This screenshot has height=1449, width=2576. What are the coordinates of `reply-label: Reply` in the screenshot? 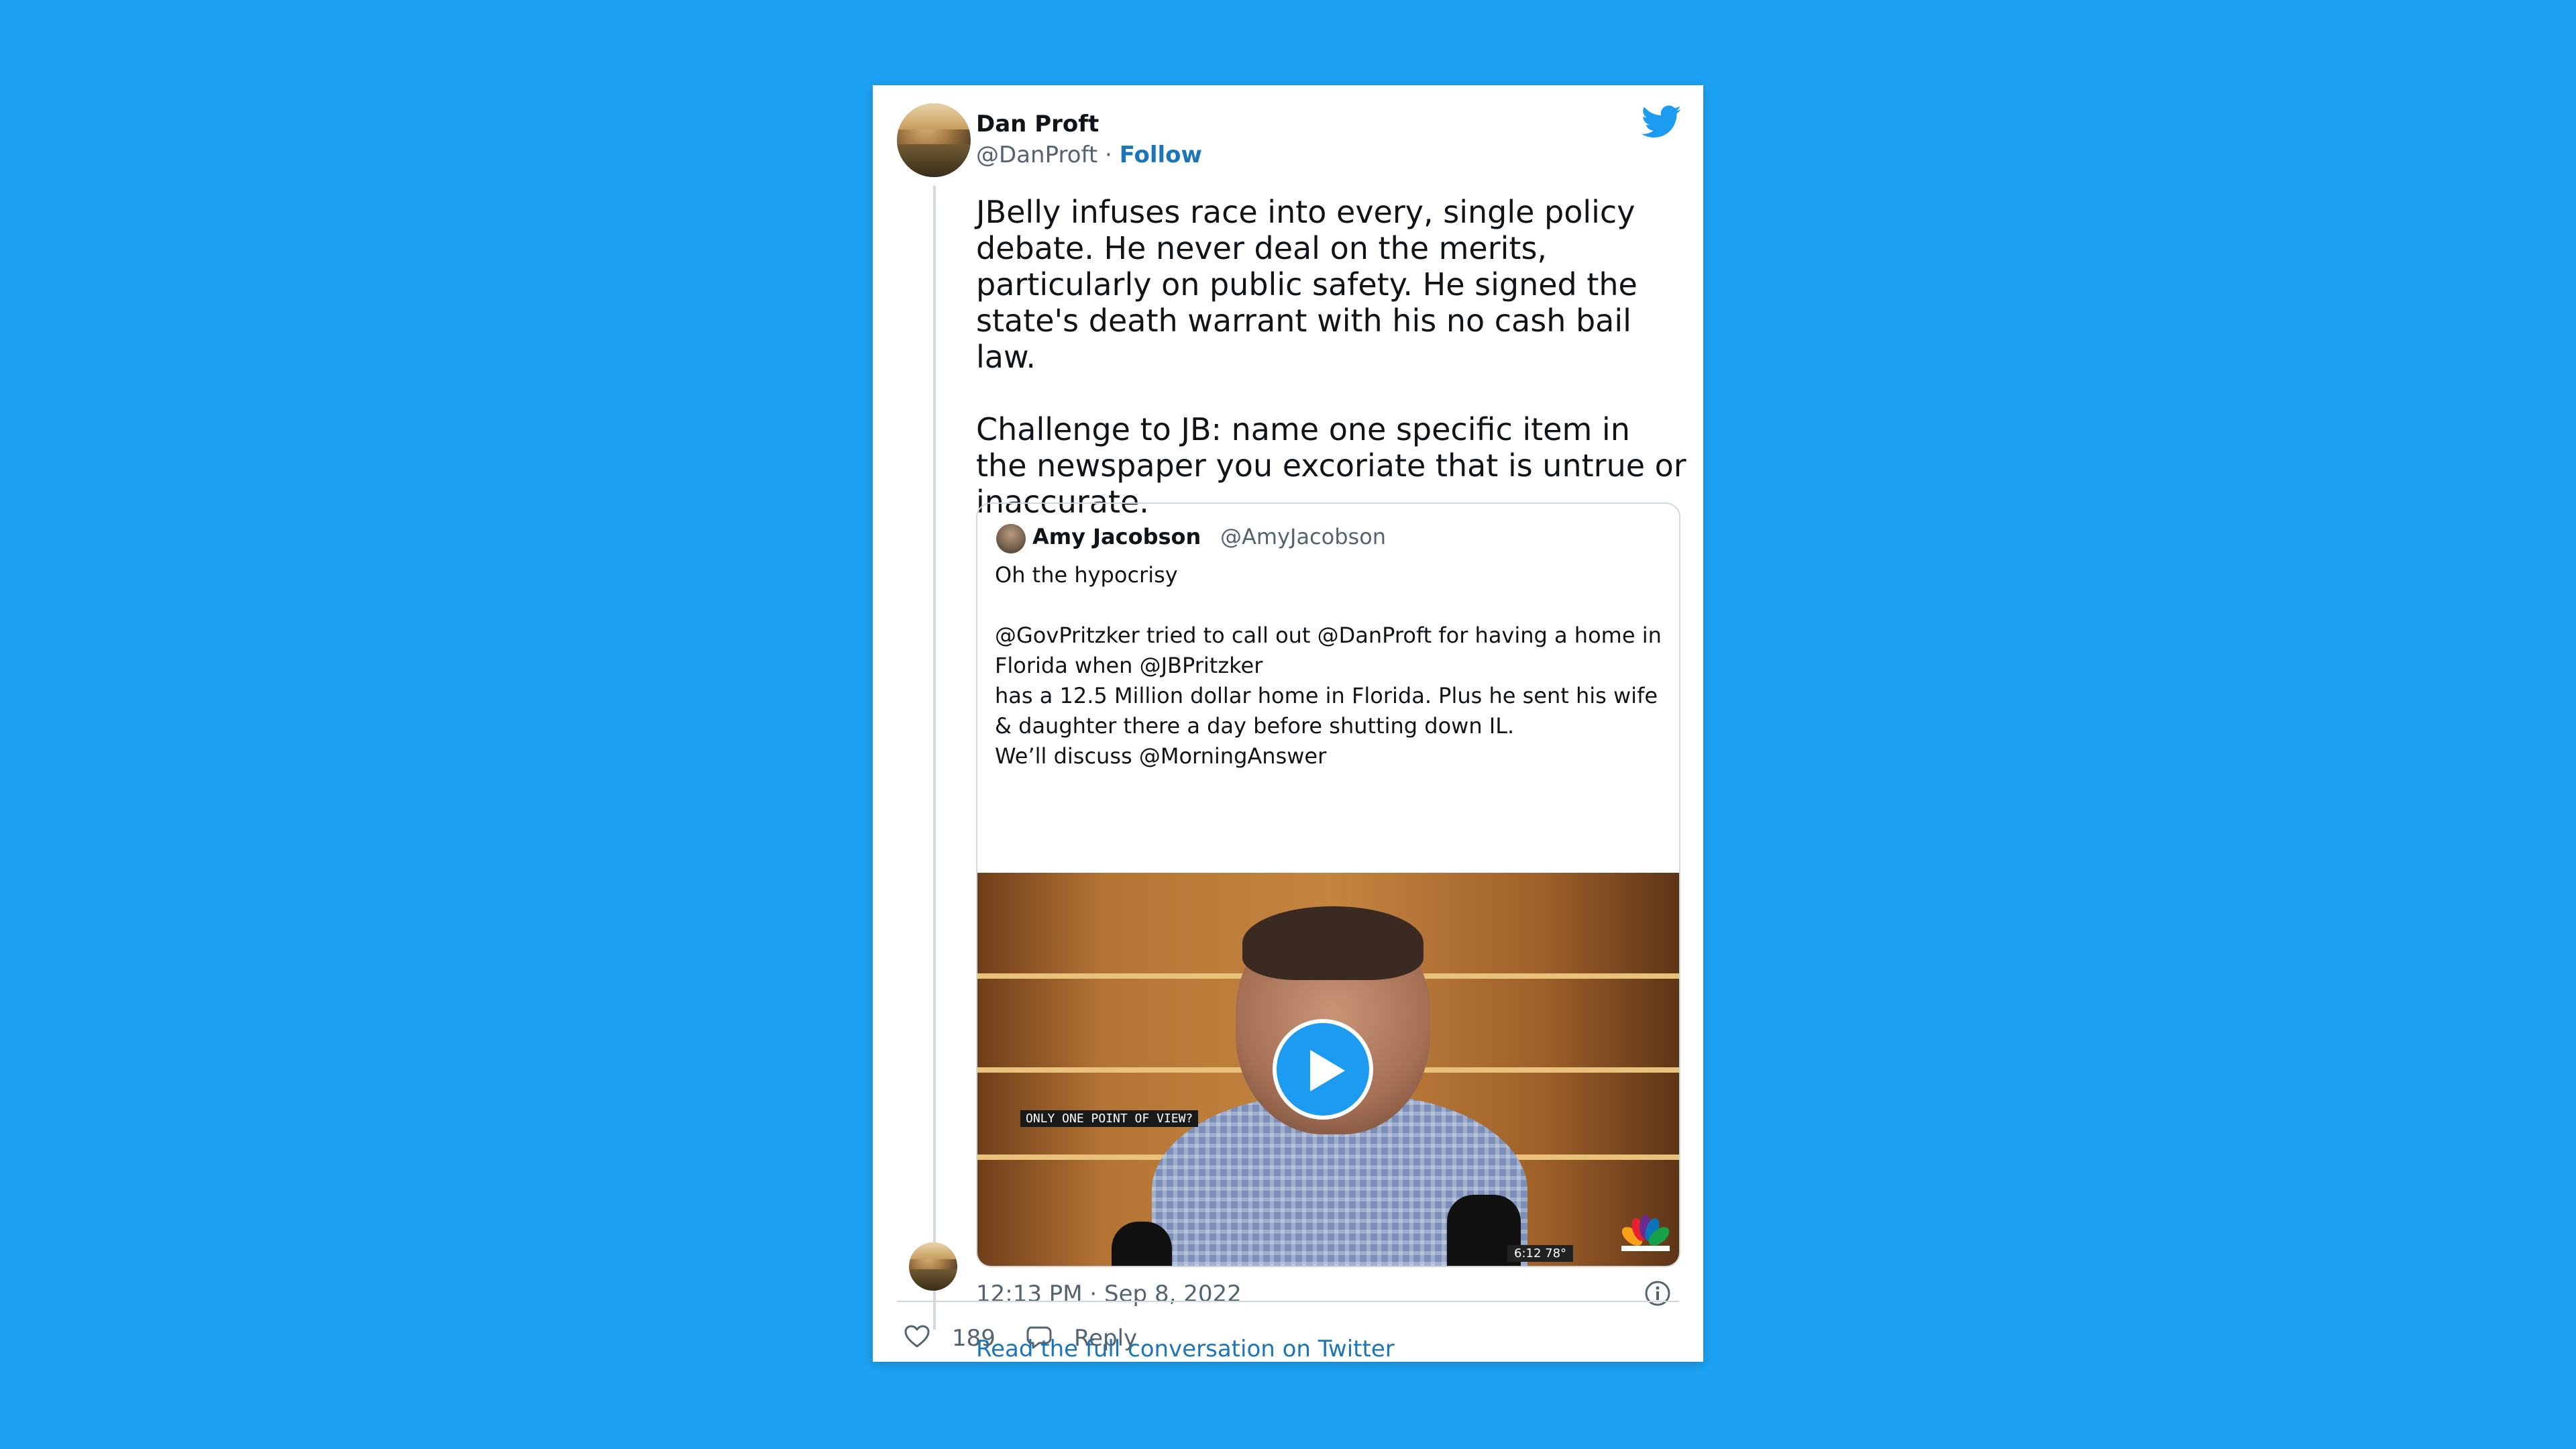 It's located at (1106, 1338).